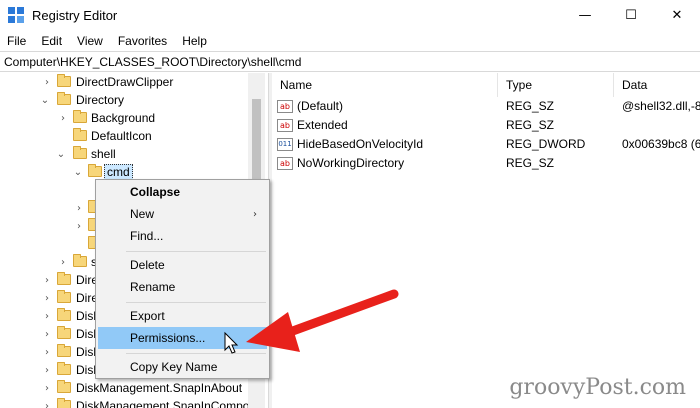 The height and width of the screenshot is (408, 700). Describe the element at coordinates (597, 387) in the screenshot. I see `watermark: groovyPost.com` at that location.